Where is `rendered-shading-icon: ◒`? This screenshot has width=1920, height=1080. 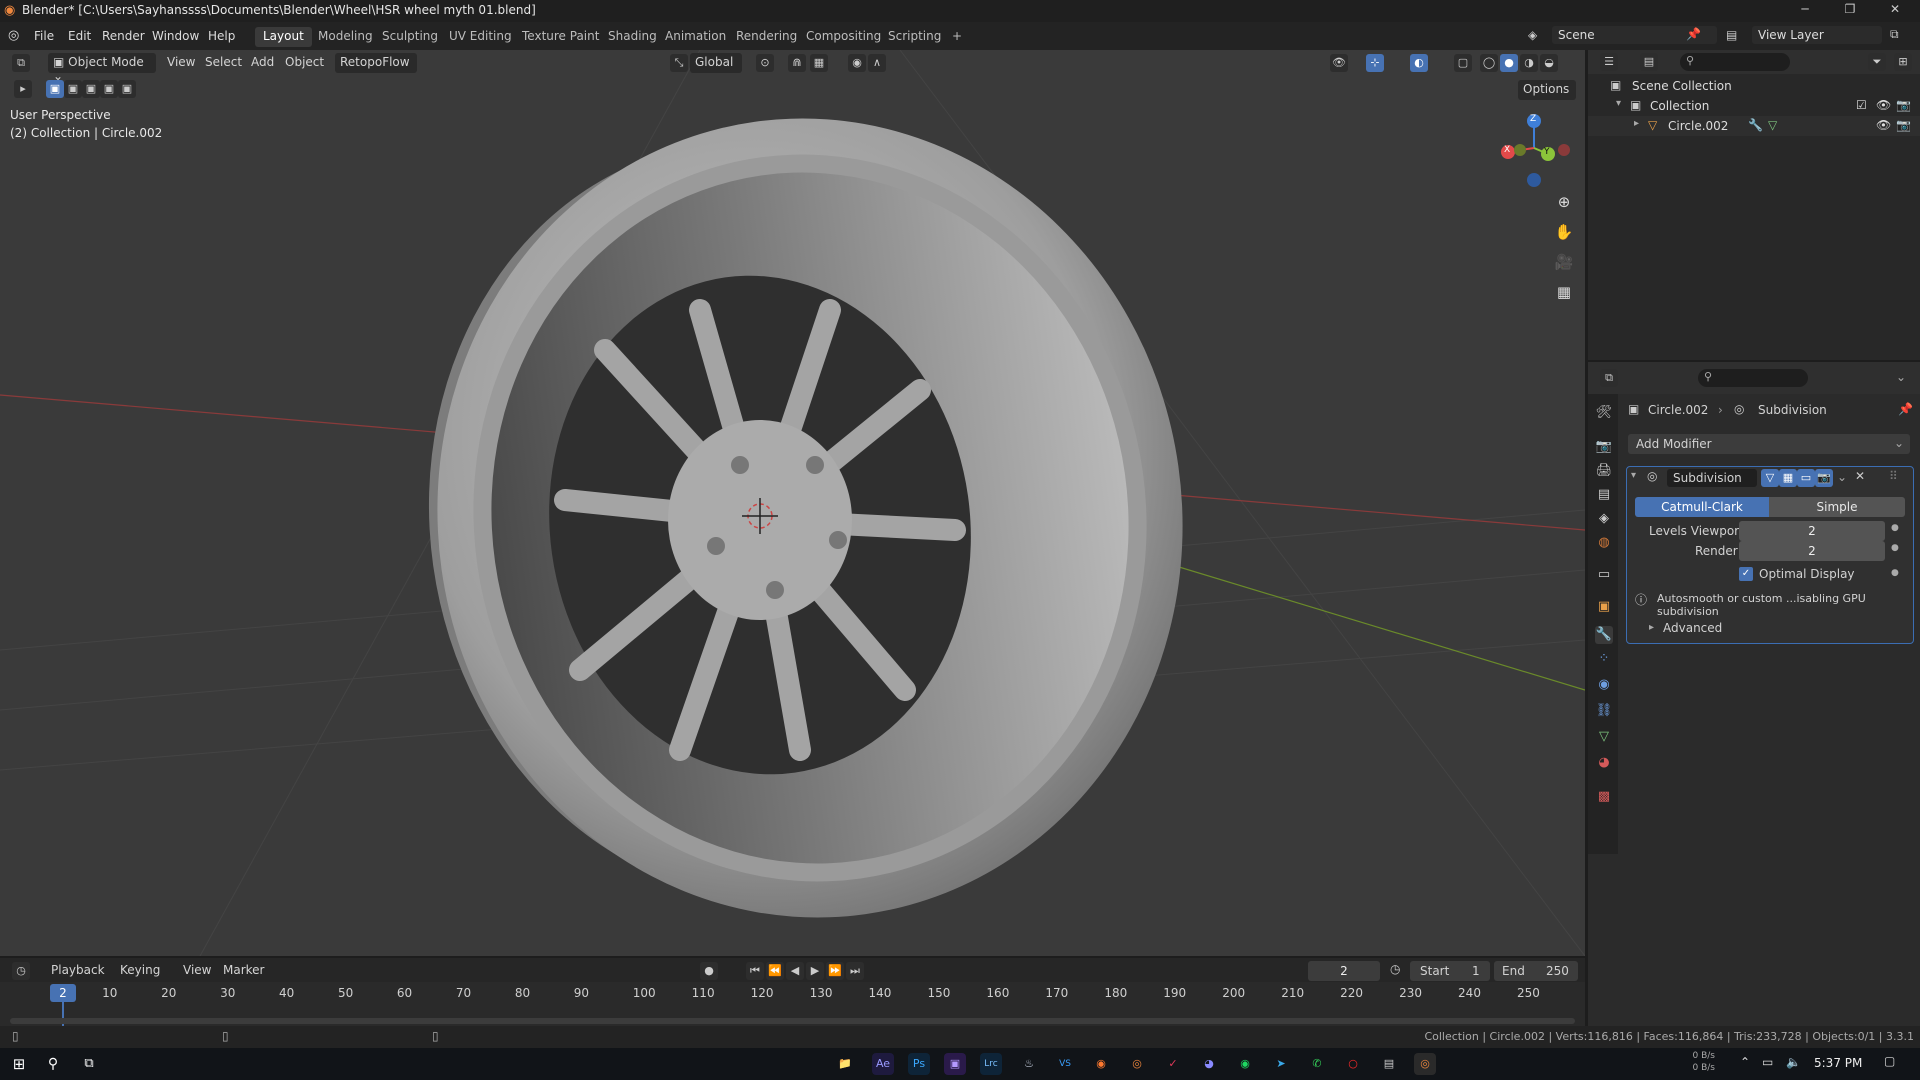 rendered-shading-icon: ◒ is located at coordinates (1549, 63).